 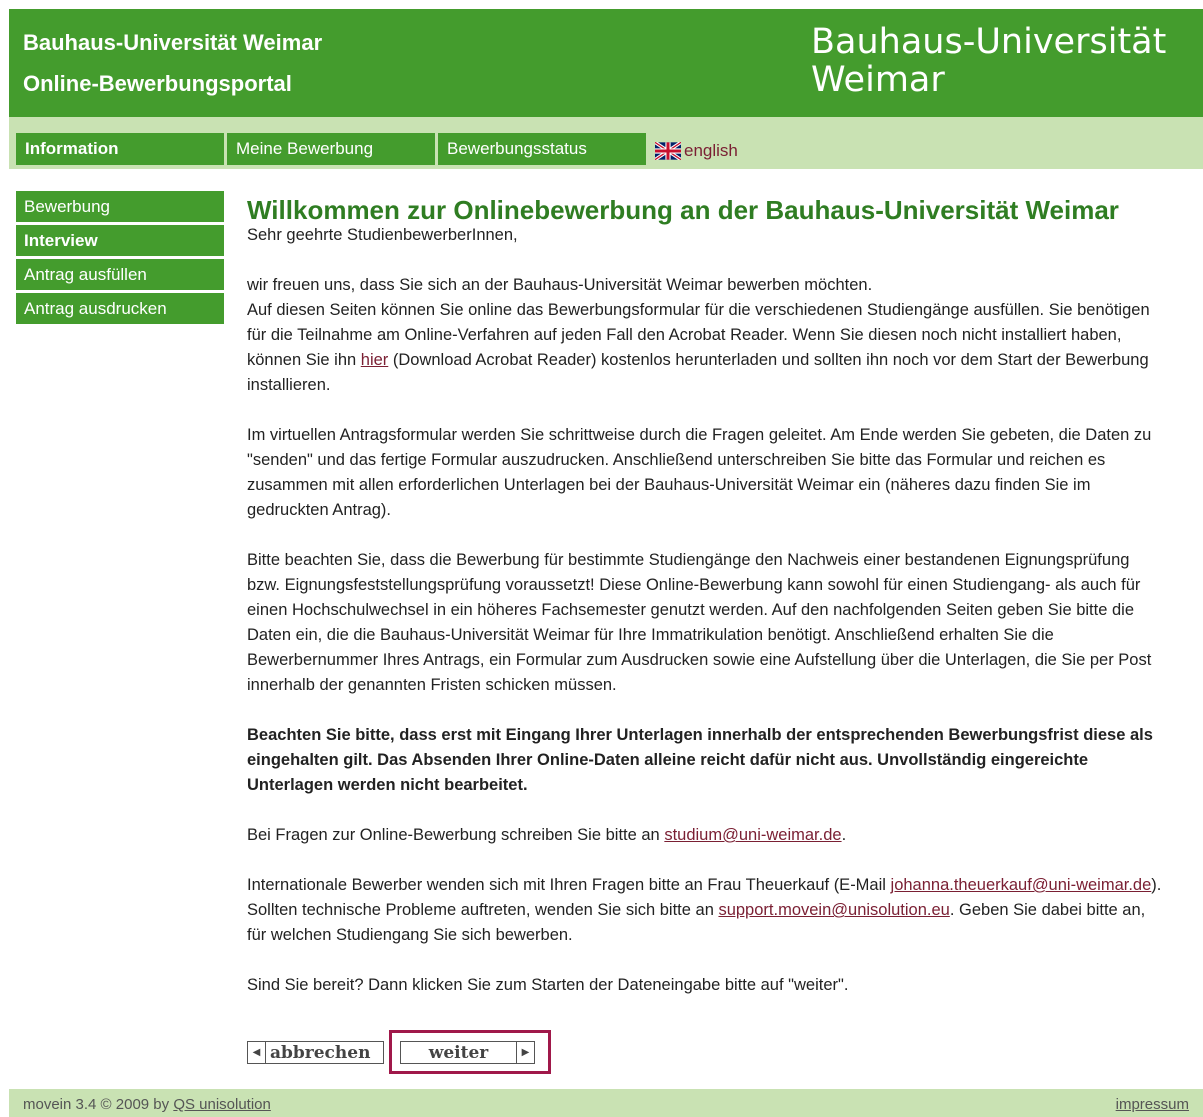 What do you see at coordinates (1152, 1104) in the screenshot?
I see `impressum-link: impressum` at bounding box center [1152, 1104].